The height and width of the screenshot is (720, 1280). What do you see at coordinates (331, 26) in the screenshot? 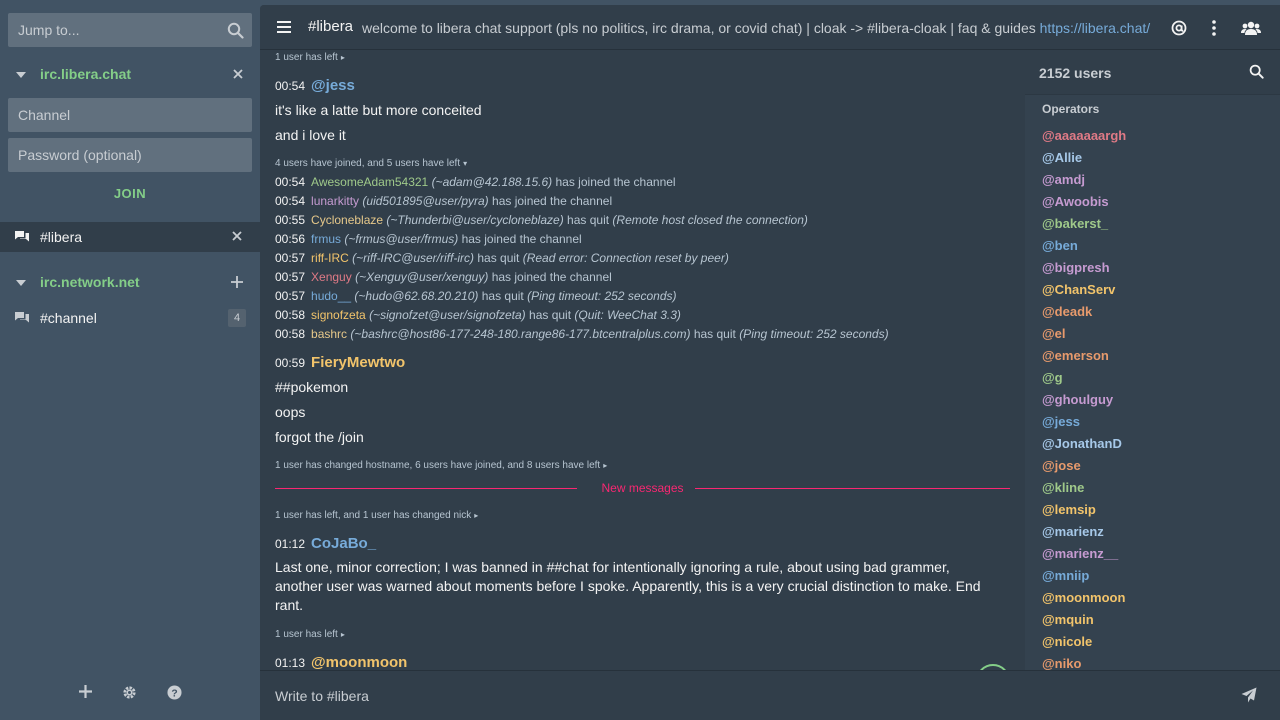
I see `channel-title: #libera` at bounding box center [331, 26].